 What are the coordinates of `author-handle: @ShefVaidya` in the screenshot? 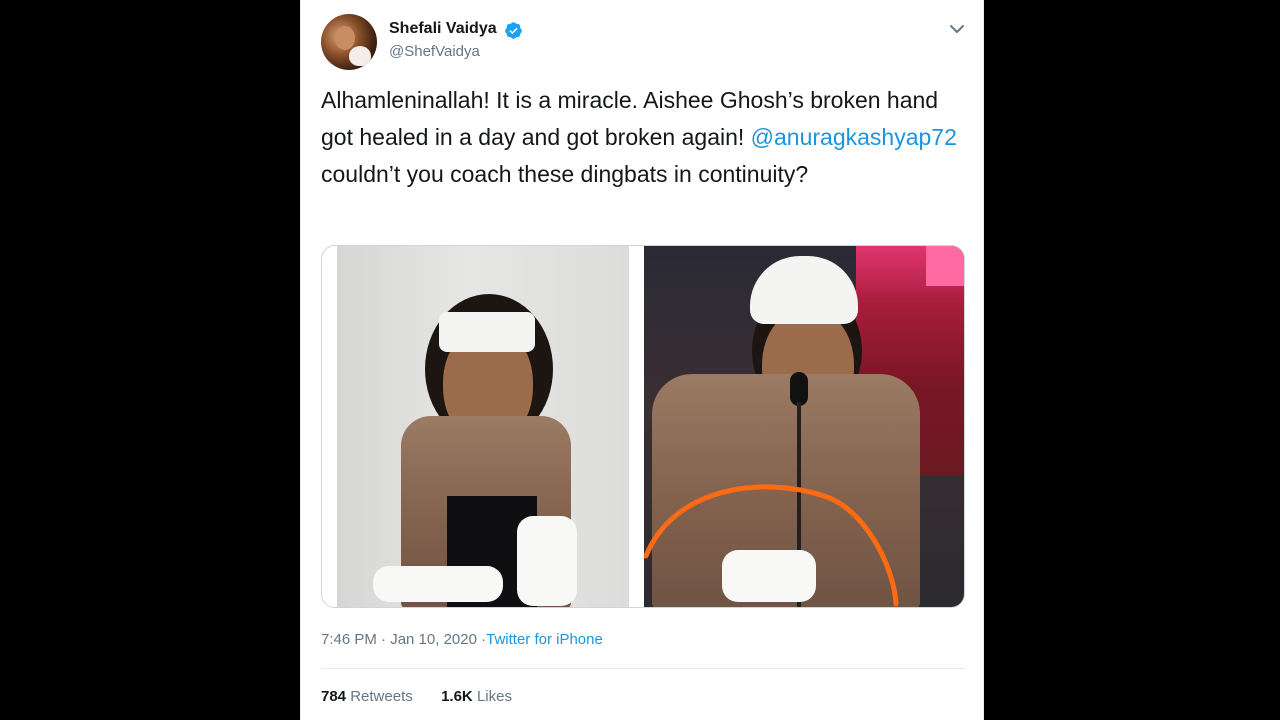 It's located at (434, 51).